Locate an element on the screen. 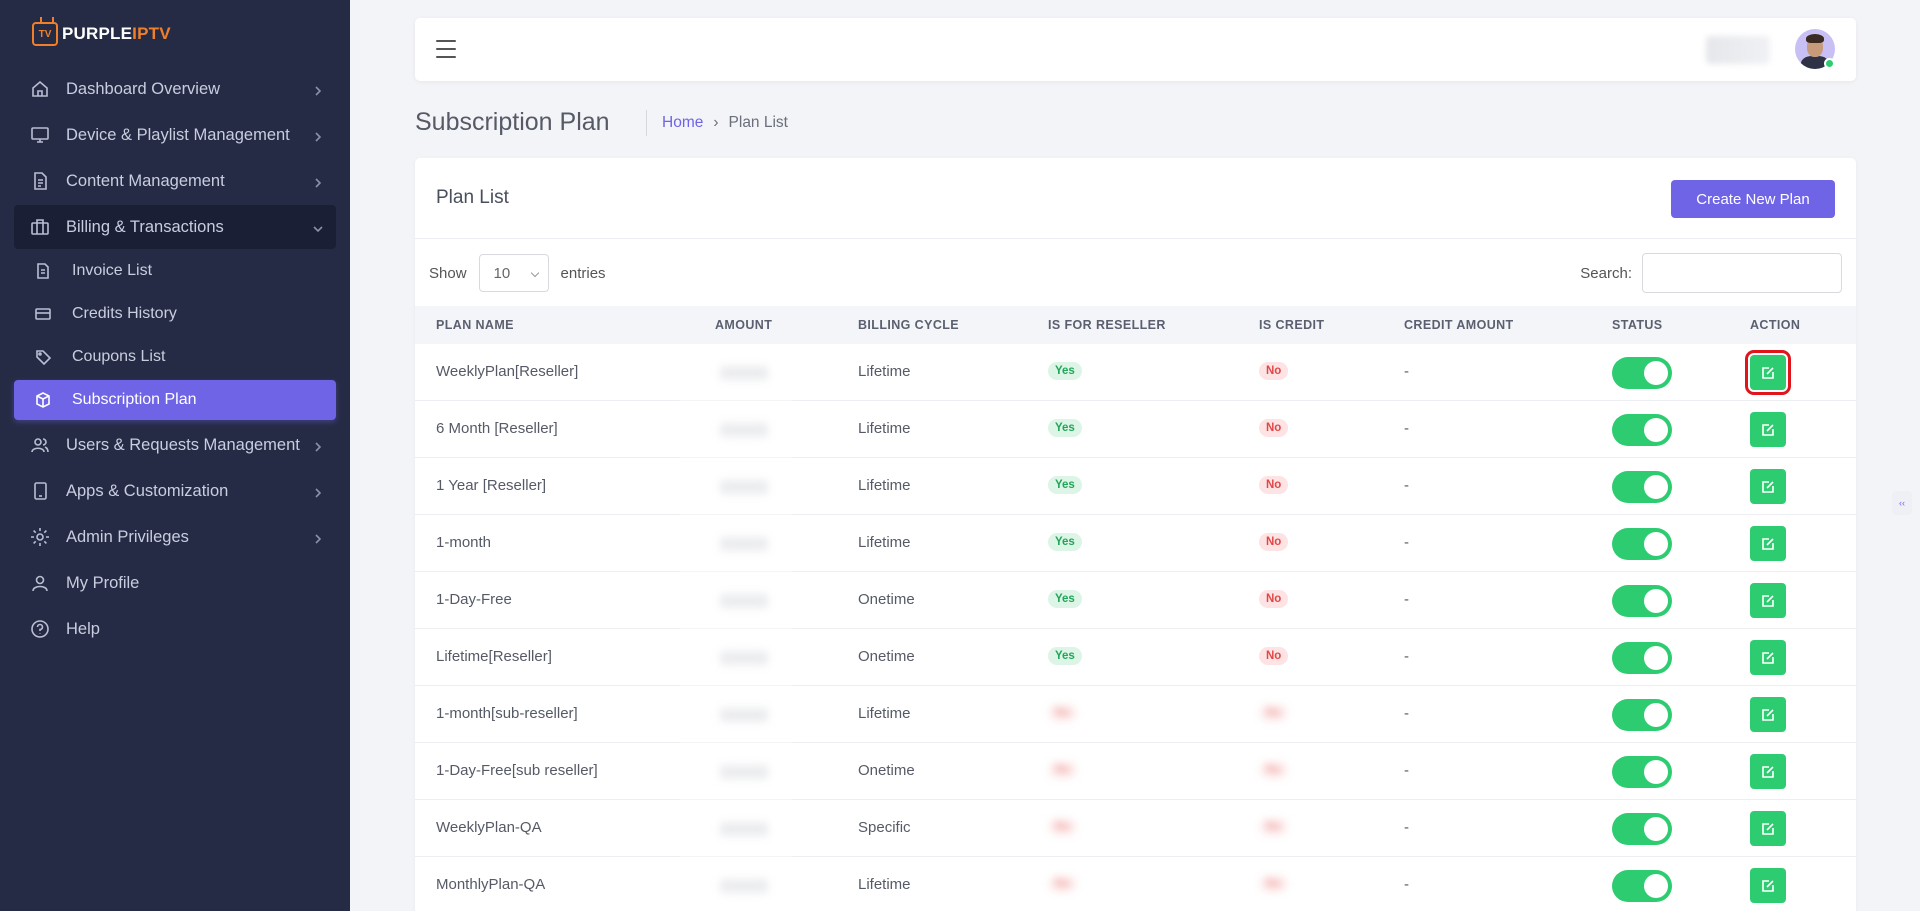 The image size is (1920, 911). sidebar-item-admin-privileges: Admin Privileges is located at coordinates (175, 537).